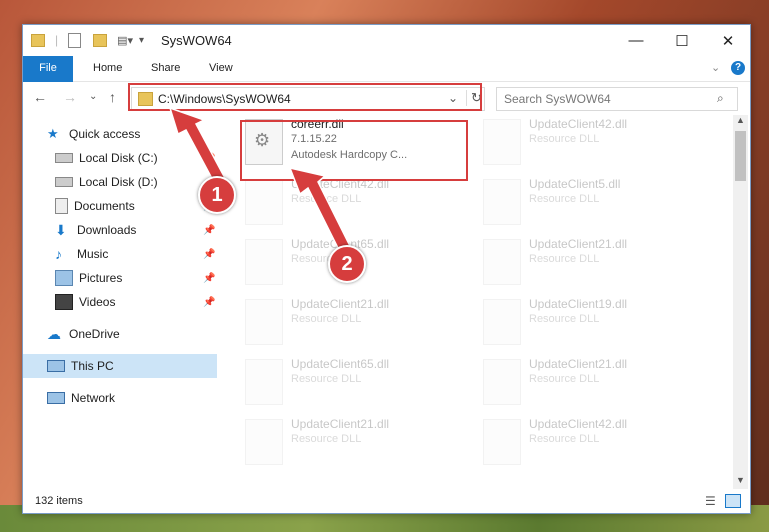 The width and height of the screenshot is (769, 532). Describe the element at coordinates (740, 302) in the screenshot. I see `vertical-scrollbar: ▲ ▼` at that location.